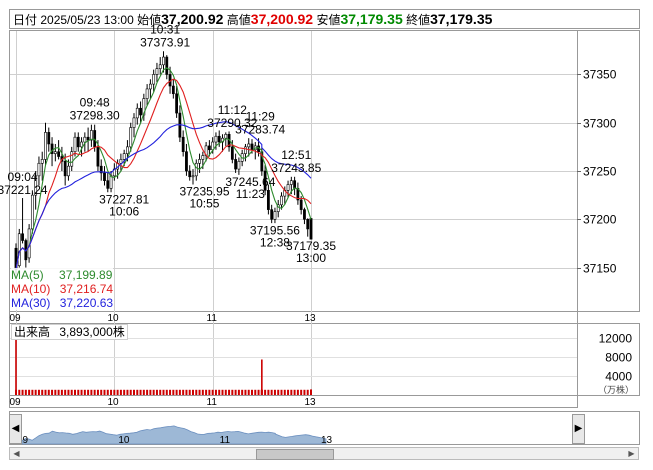 Image resolution: width=653 pixels, height=470 pixels. Describe the element at coordinates (86, 303) in the screenshot. I see `legend-ma30-value: 37,220.63` at that location.